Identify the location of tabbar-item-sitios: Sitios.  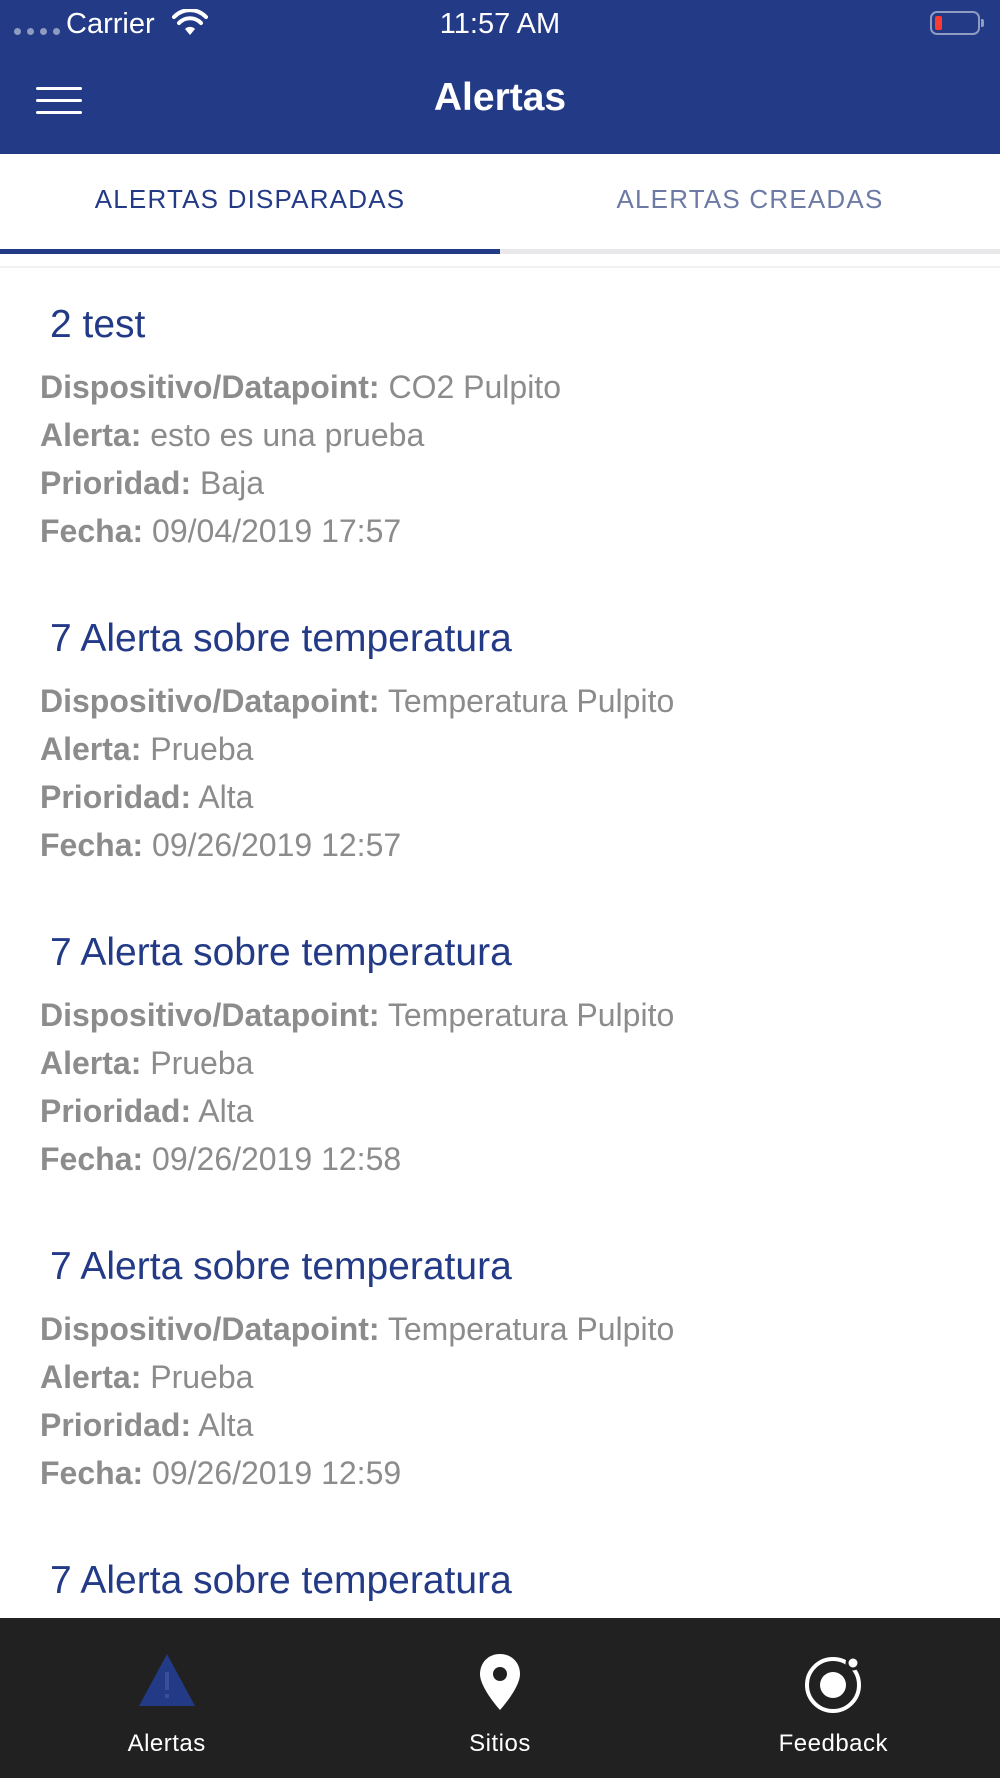
(499, 1698).